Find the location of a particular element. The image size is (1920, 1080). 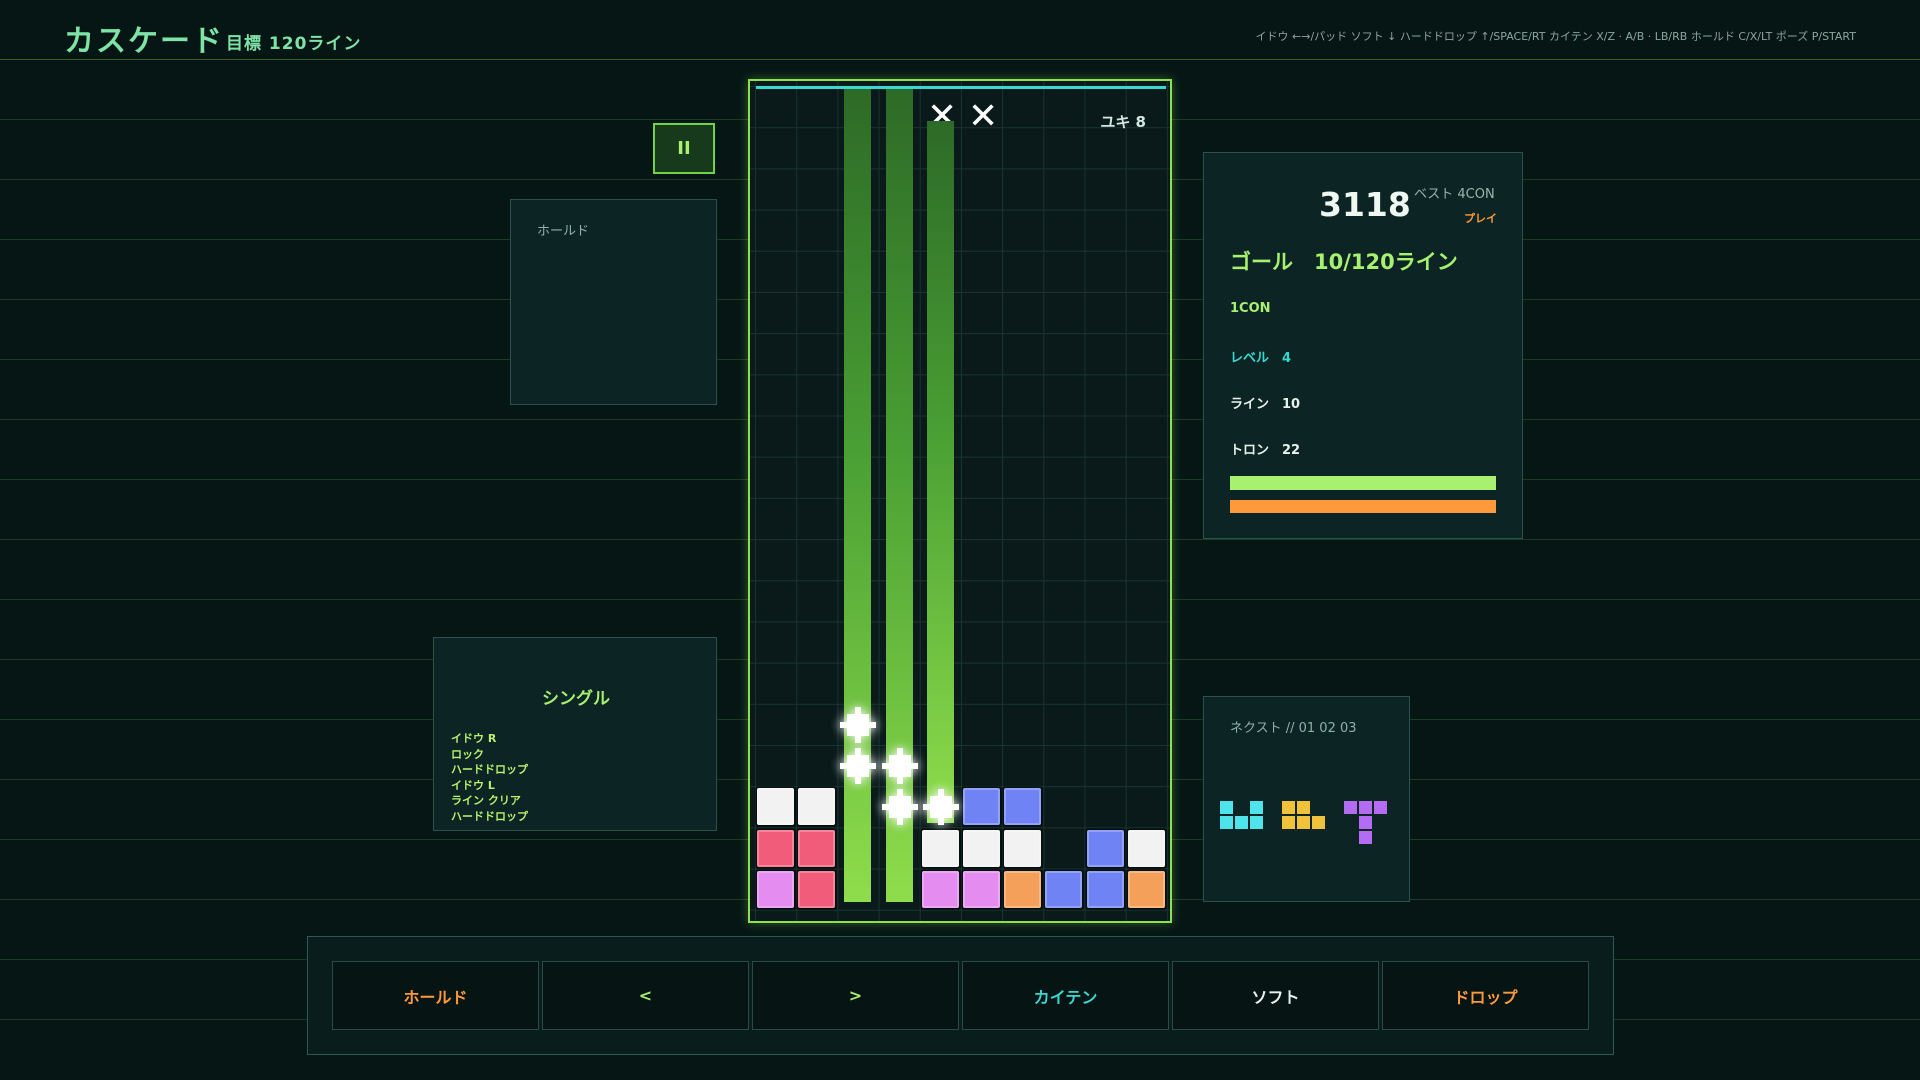

pause-button: II is located at coordinates (684, 148).